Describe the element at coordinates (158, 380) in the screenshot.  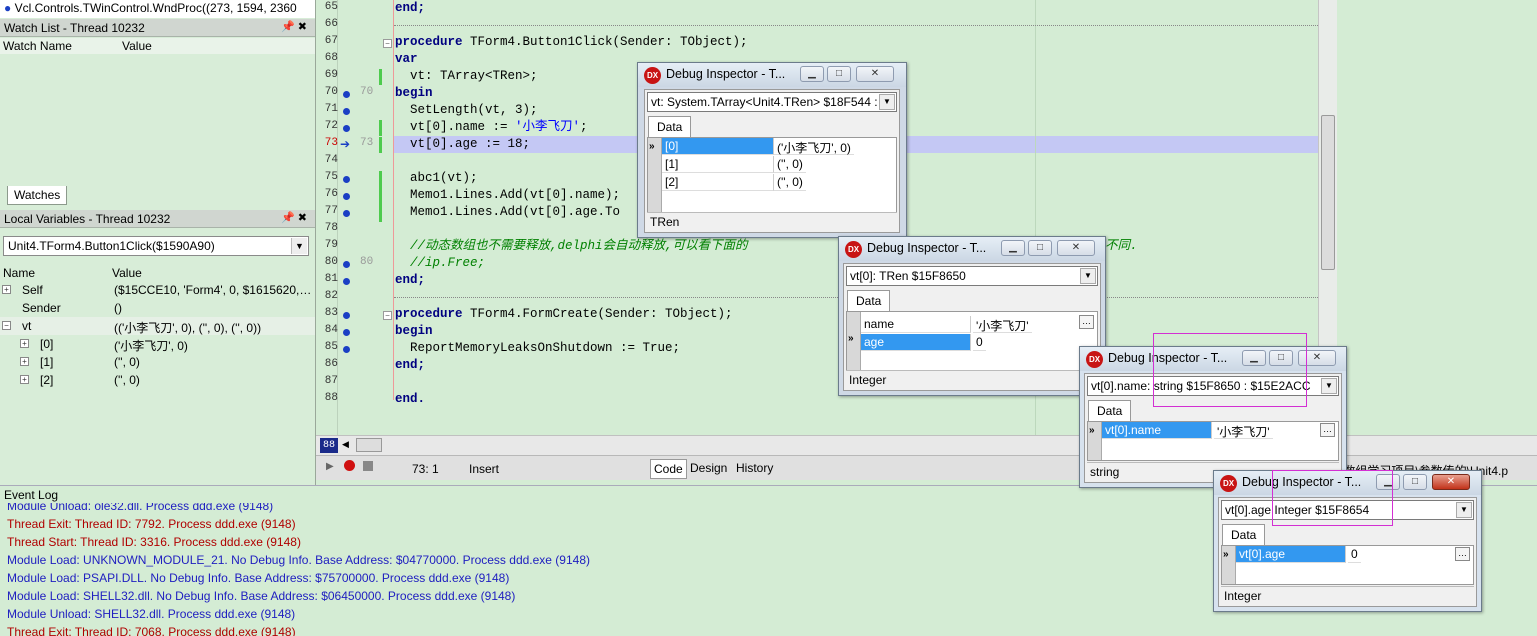
I see `locals-row: + [2] ('', 0)` at that location.